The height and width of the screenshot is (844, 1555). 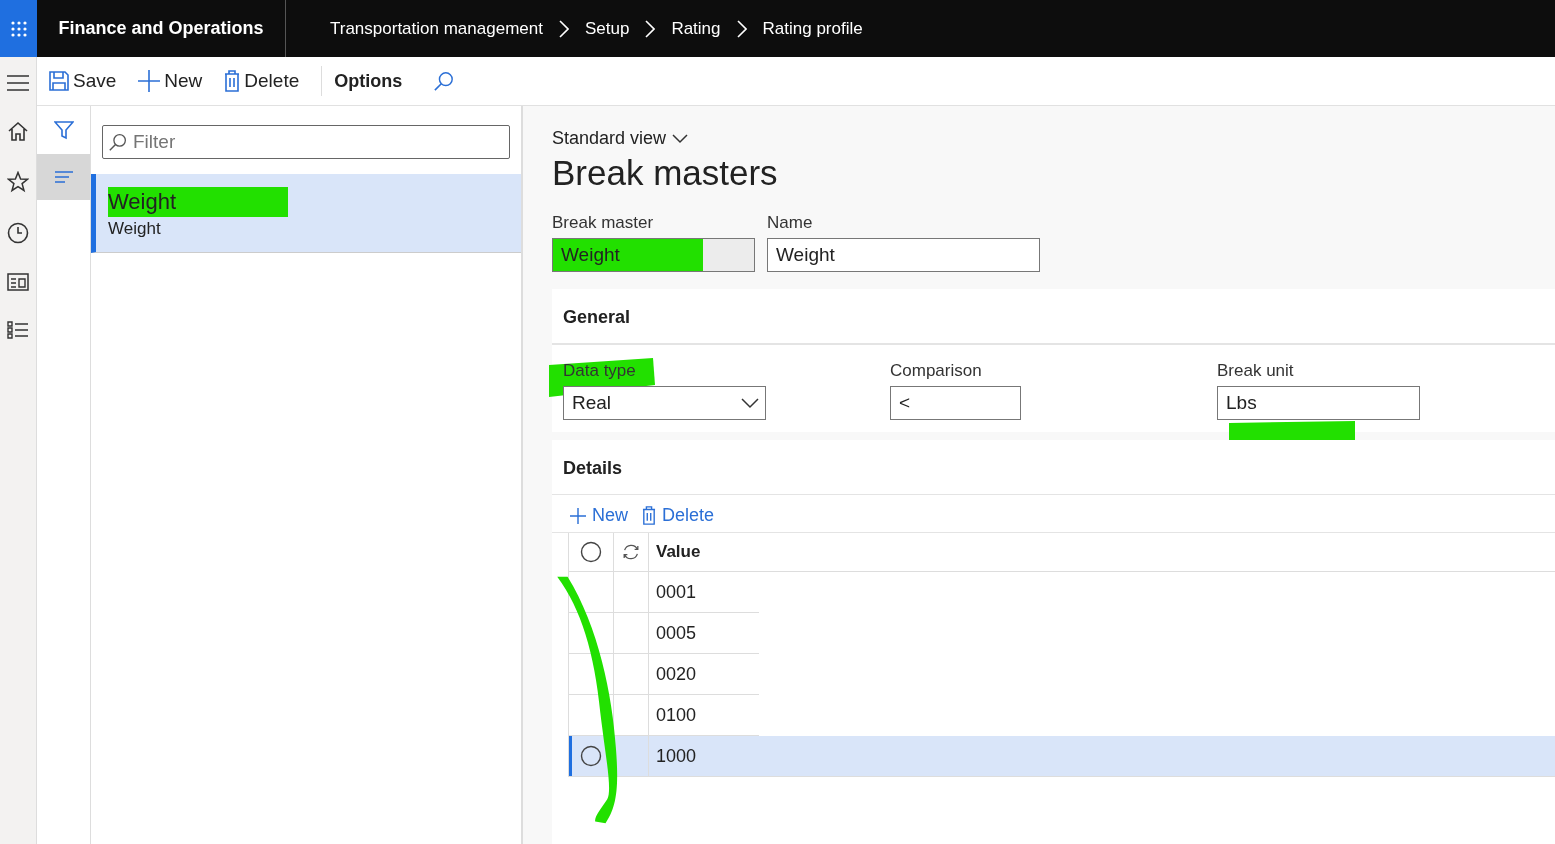 I want to click on menu-icon, so click(x=18, y=83).